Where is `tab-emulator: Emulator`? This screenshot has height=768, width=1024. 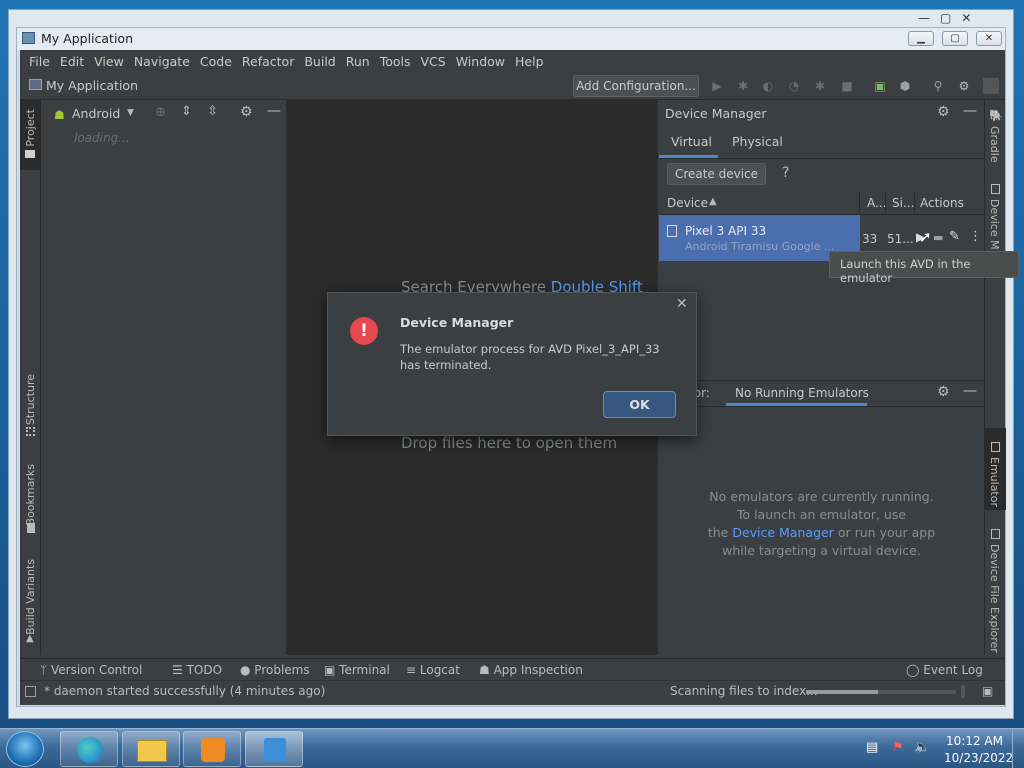
tab-emulator: Emulator is located at coordinates (994, 482).